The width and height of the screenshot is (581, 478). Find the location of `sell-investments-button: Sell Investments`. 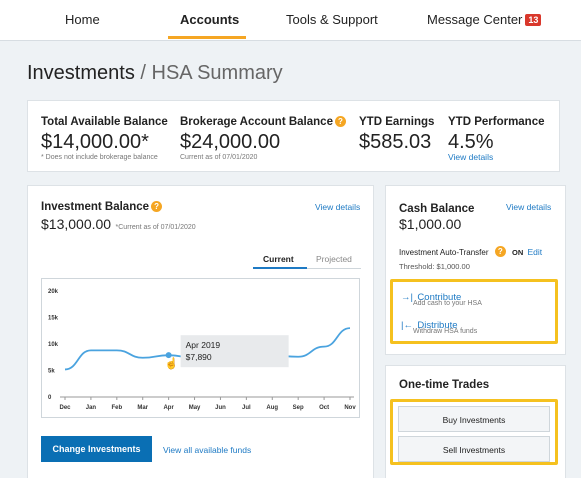

sell-investments-button: Sell Investments is located at coordinates (474, 449).